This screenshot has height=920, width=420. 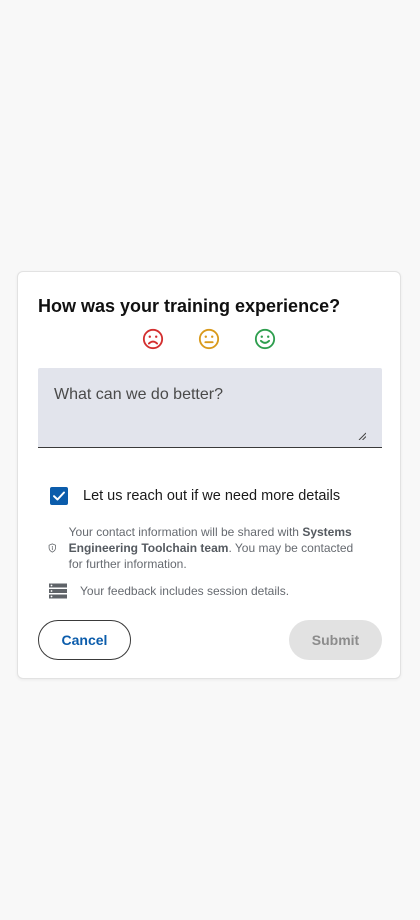 What do you see at coordinates (362, 436) in the screenshot?
I see `resize-handle-icon` at bounding box center [362, 436].